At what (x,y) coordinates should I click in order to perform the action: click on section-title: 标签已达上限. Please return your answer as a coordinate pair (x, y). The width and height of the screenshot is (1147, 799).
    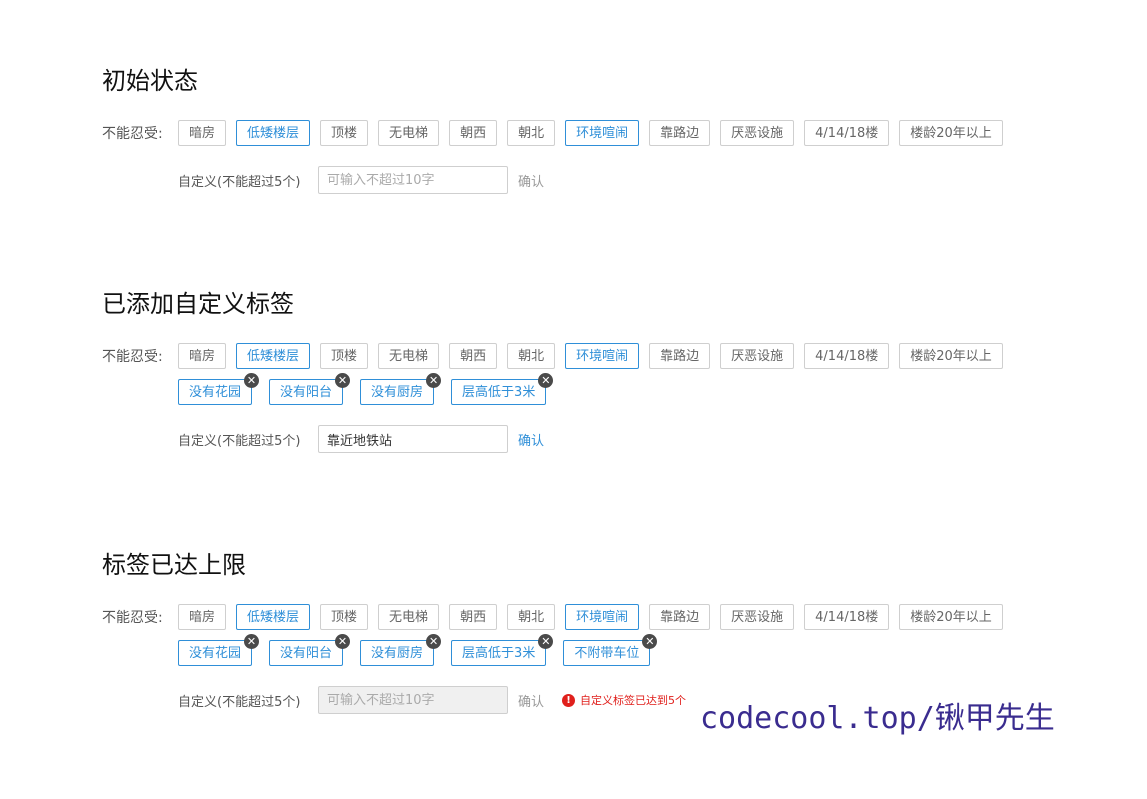
    Looking at the image, I should click on (174, 565).